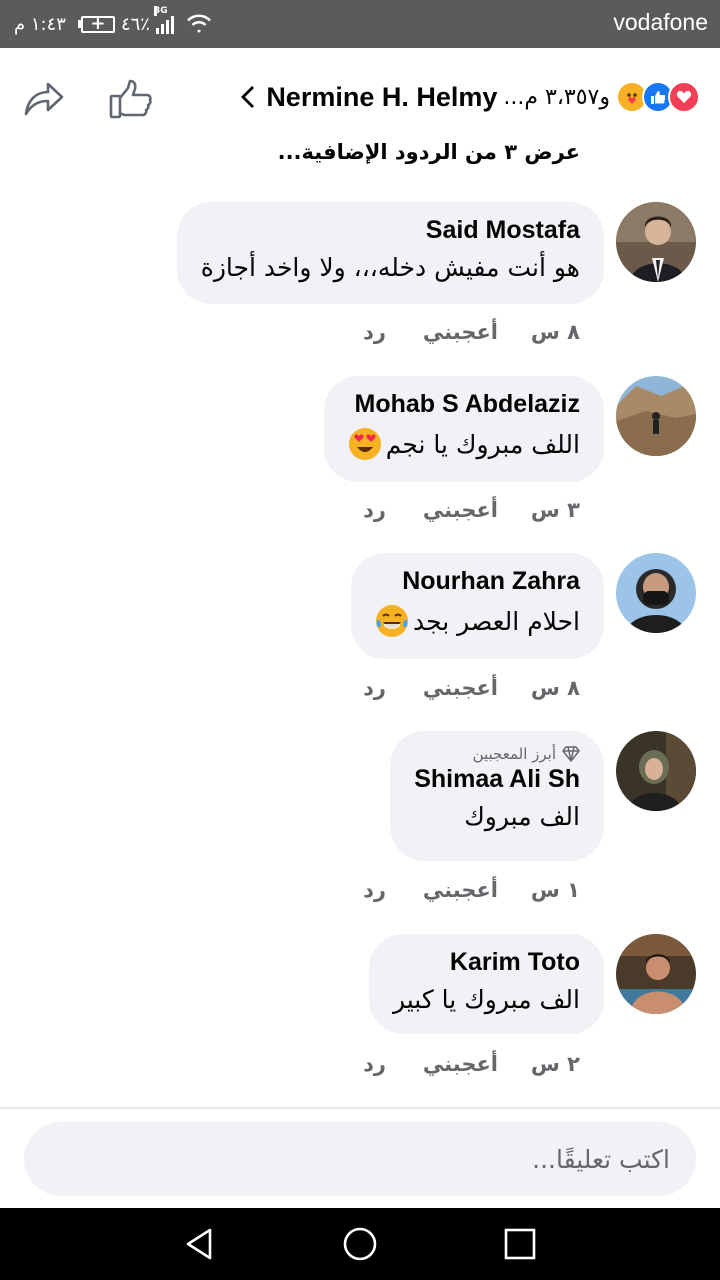  I want to click on comment-actions: ١ س أعجبني رد, so click(471, 890).